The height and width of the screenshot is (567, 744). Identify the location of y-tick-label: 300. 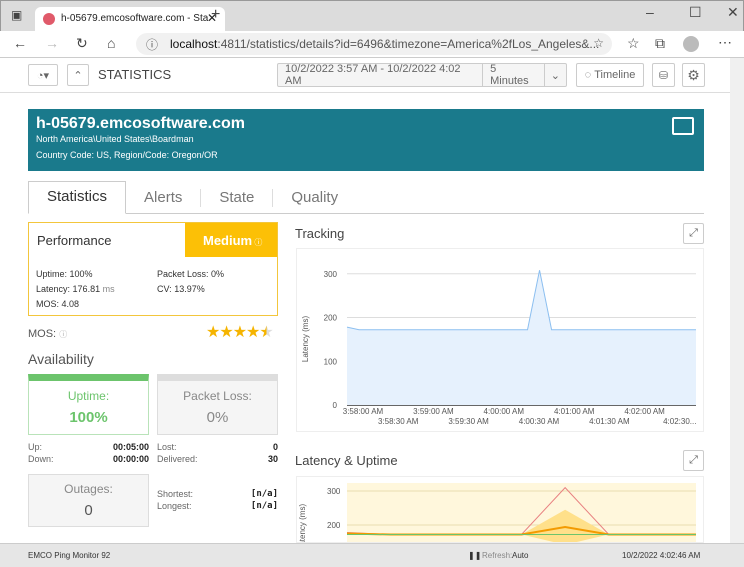
(331, 274).